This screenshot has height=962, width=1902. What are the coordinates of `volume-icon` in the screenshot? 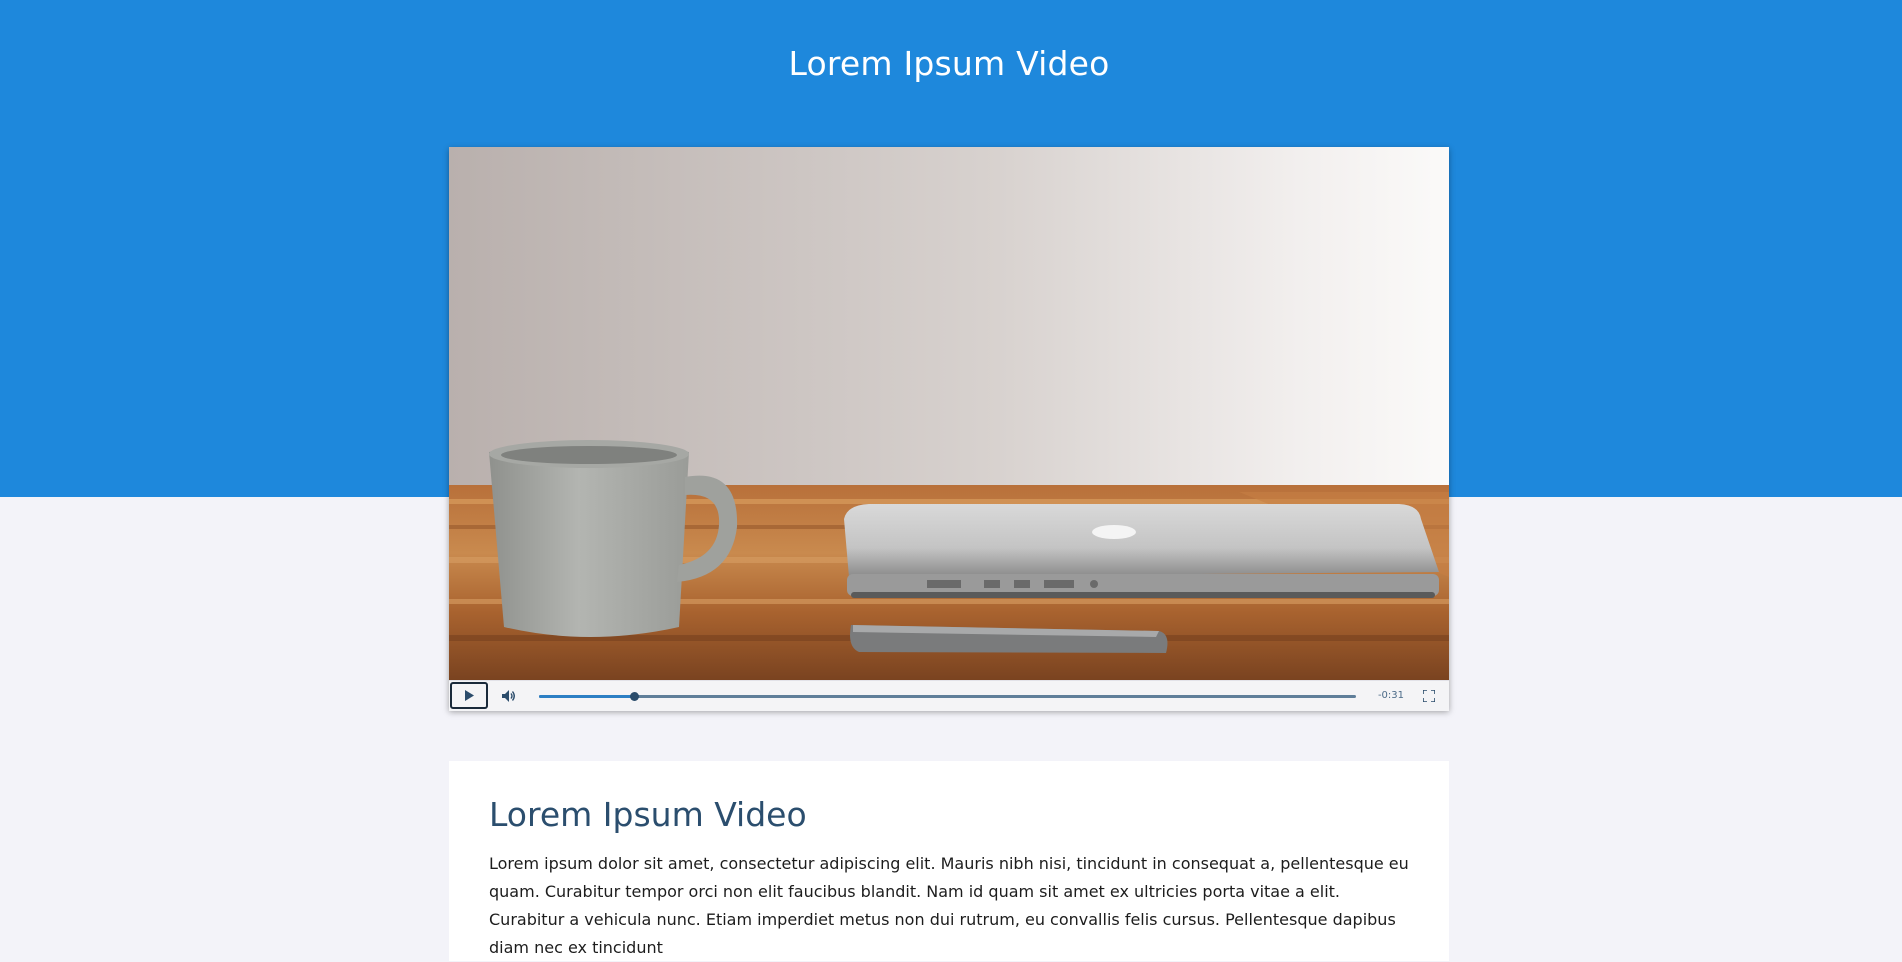 It's located at (508, 696).